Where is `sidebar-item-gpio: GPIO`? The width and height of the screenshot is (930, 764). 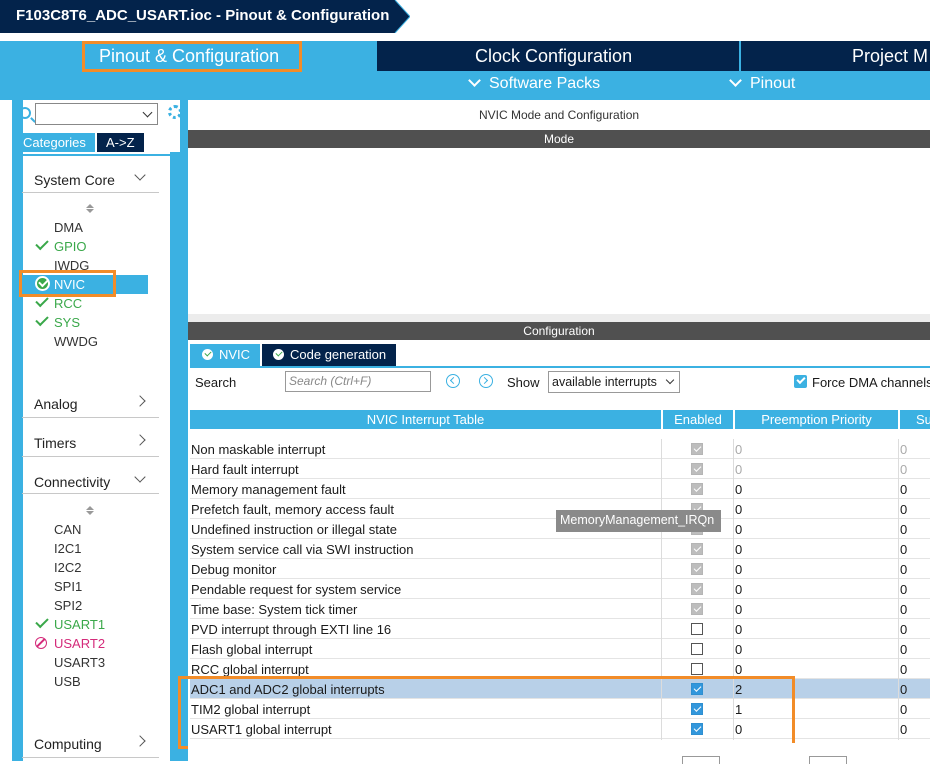
sidebar-item-gpio: GPIO is located at coordinates (70, 246).